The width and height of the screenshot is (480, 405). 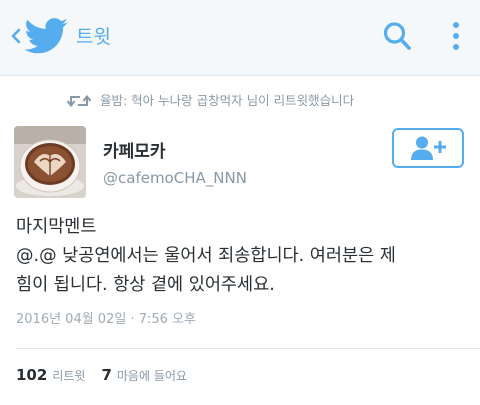 I want to click on tweet-stats: 102 리트윗 7 마음에 들어요, so click(x=101, y=375).